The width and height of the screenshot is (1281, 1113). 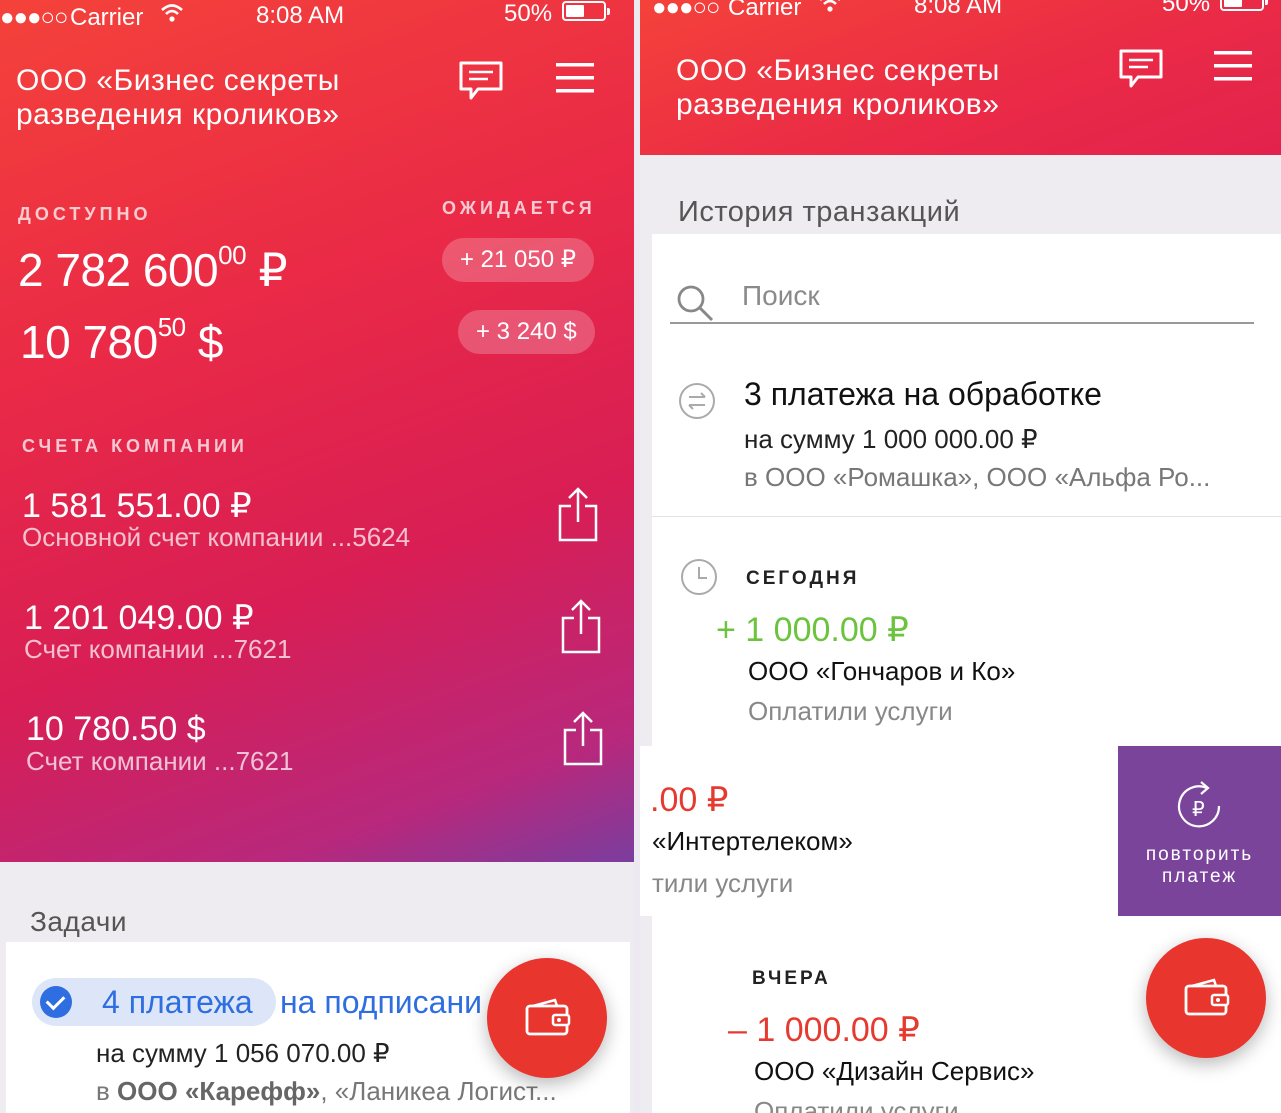 What do you see at coordinates (526, 332) in the screenshot?
I see `usd-expected-badge: + 3 240 $` at bounding box center [526, 332].